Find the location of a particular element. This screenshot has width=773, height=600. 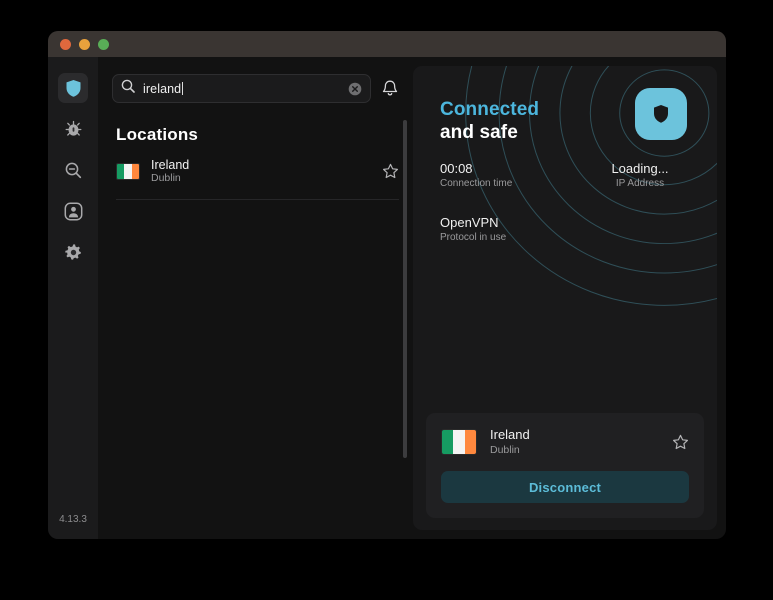

card-city: Dublin is located at coordinates (505, 450).